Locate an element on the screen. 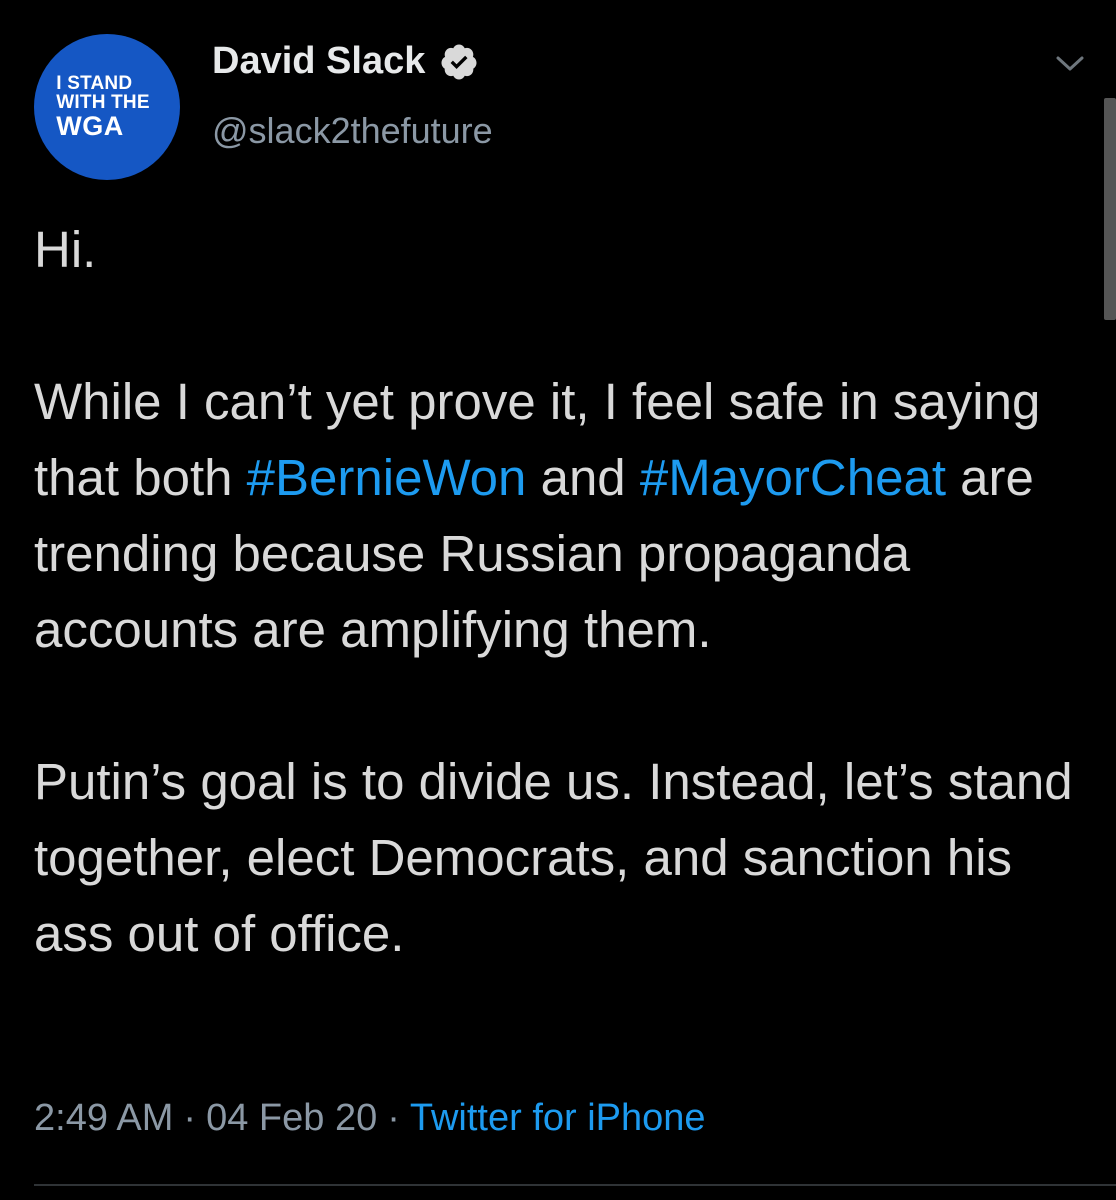  tweet-text-segment: and is located at coordinates (583, 477).